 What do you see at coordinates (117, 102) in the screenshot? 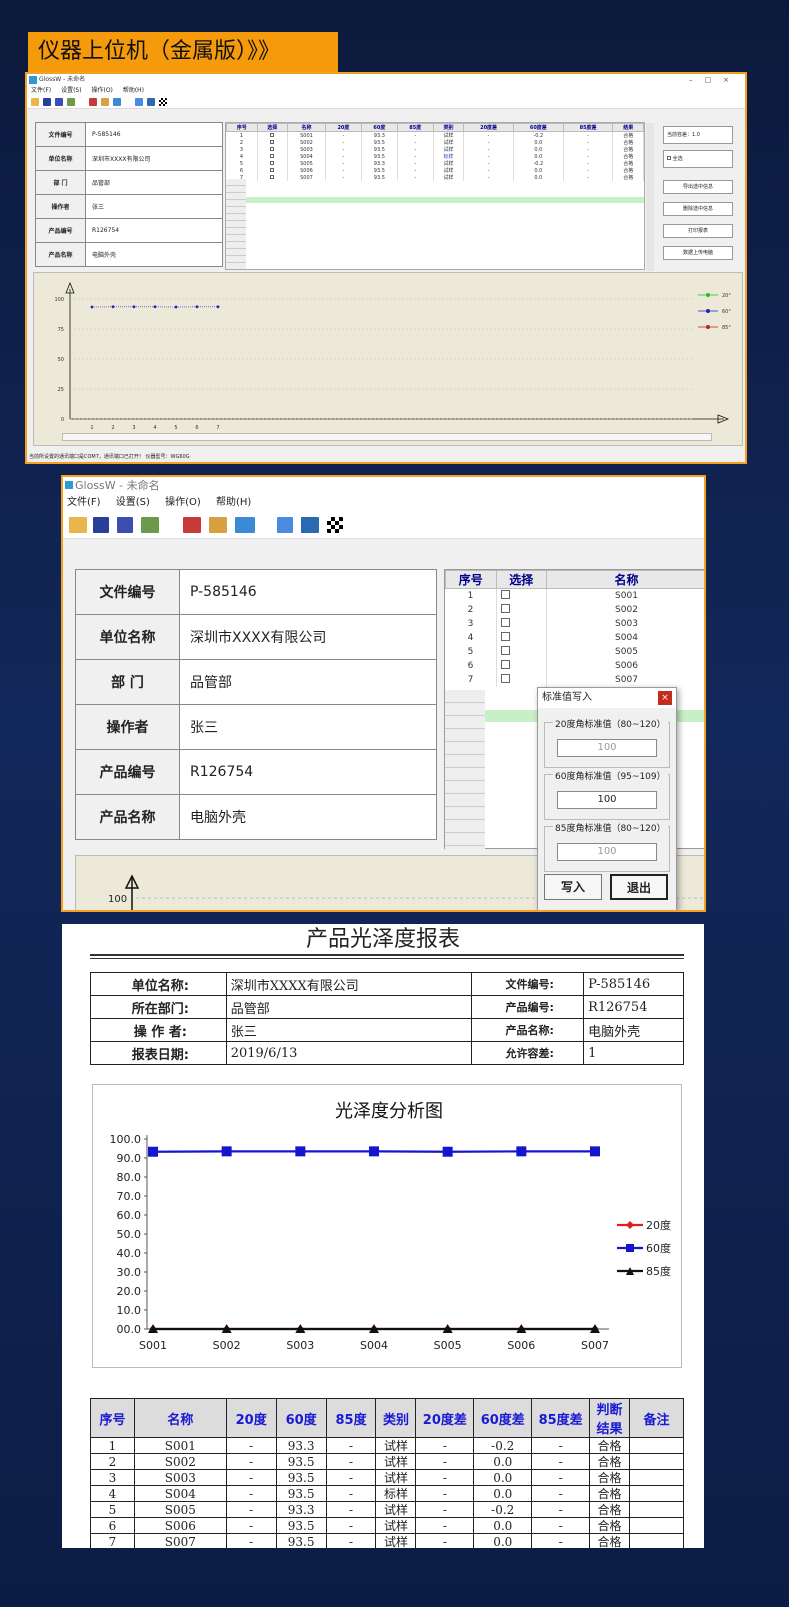
I see `connect-icon` at bounding box center [117, 102].